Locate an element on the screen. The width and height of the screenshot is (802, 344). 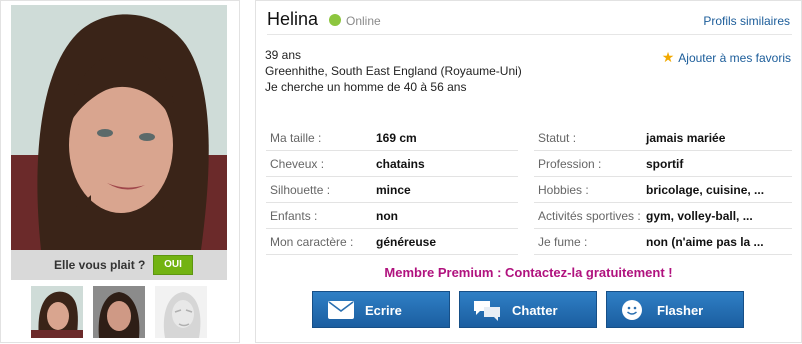
attribute-row: Ma taille : 169 cm is located at coordinates (392, 138).